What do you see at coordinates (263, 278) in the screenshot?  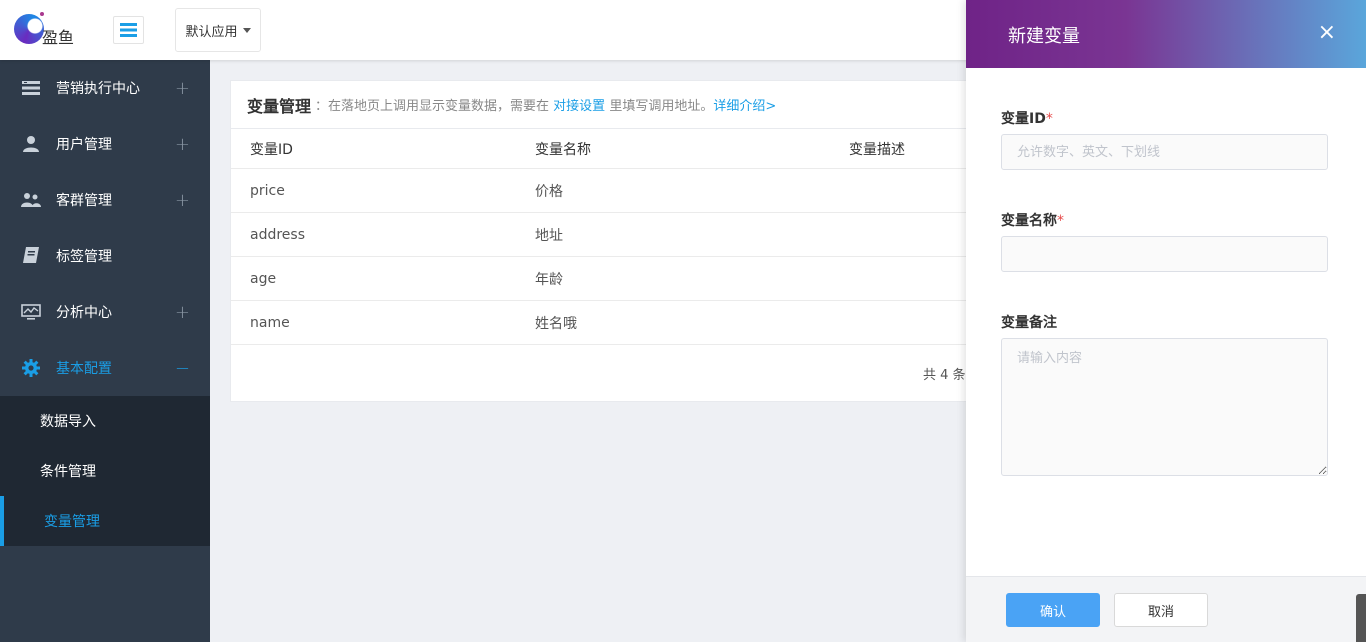 I see `cell-variable-id: age` at bounding box center [263, 278].